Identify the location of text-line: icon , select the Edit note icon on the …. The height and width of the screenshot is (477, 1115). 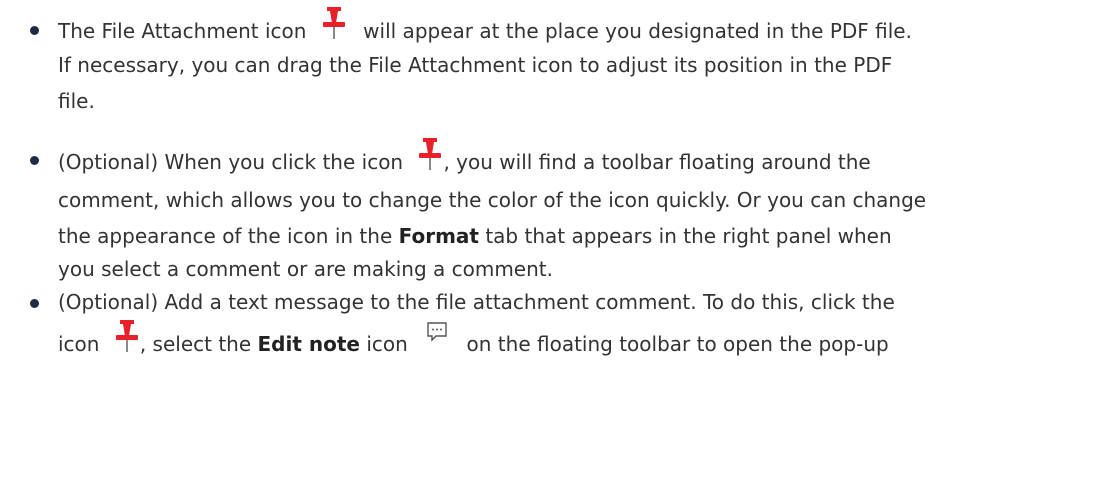
(578, 338).